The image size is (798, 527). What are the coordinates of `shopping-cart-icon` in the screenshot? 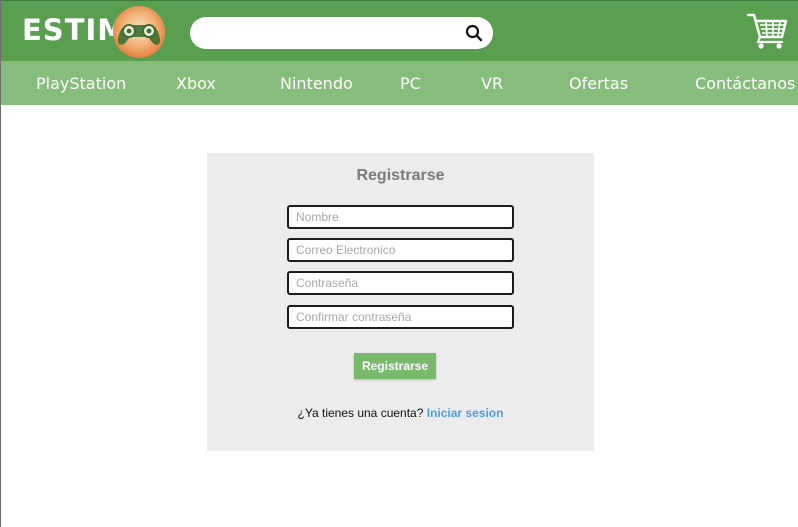 It's located at (767, 31).